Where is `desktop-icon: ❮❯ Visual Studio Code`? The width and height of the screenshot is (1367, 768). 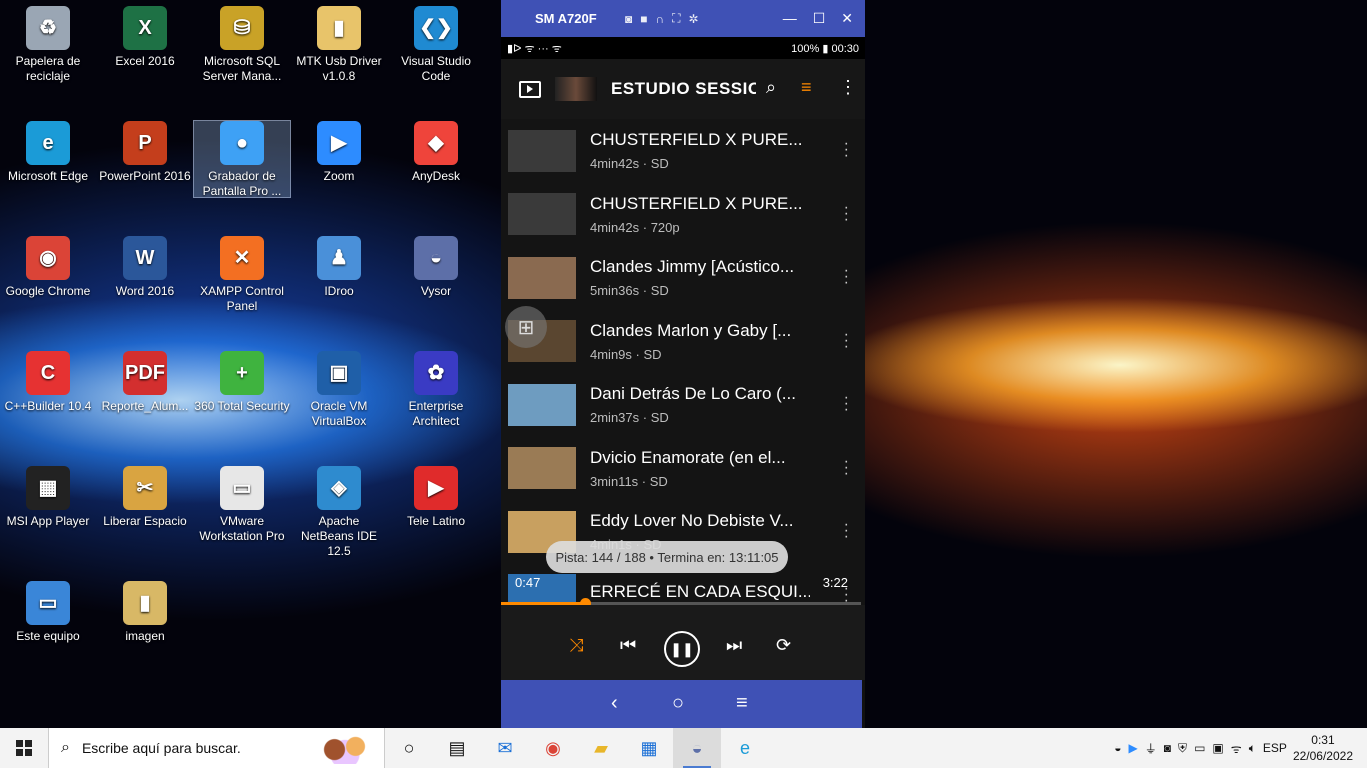 desktop-icon: ❮❯ Visual Studio Code is located at coordinates (436, 44).